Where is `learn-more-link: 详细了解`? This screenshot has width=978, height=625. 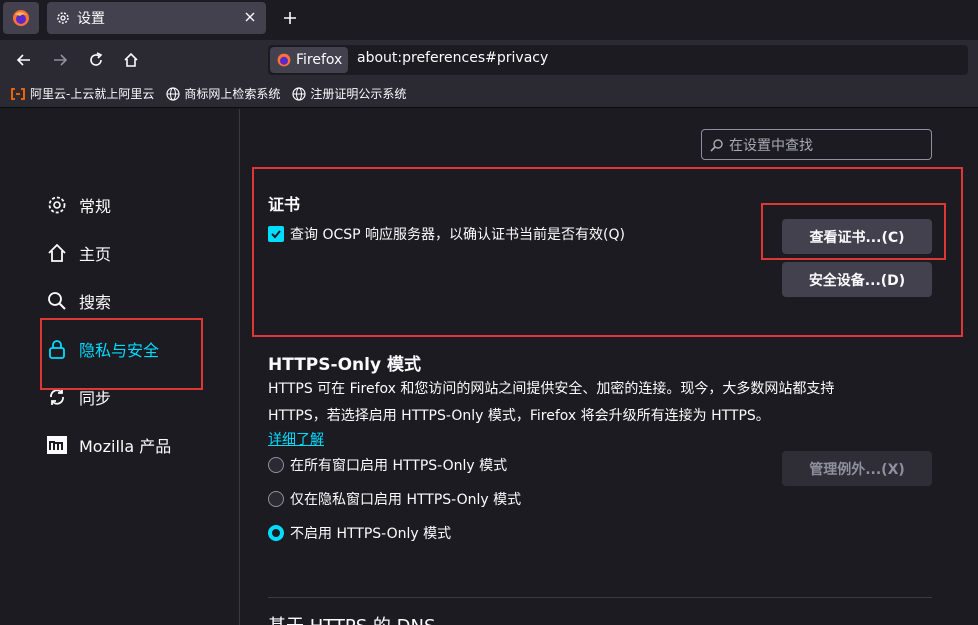 learn-more-link: 详细了解 is located at coordinates (296, 439).